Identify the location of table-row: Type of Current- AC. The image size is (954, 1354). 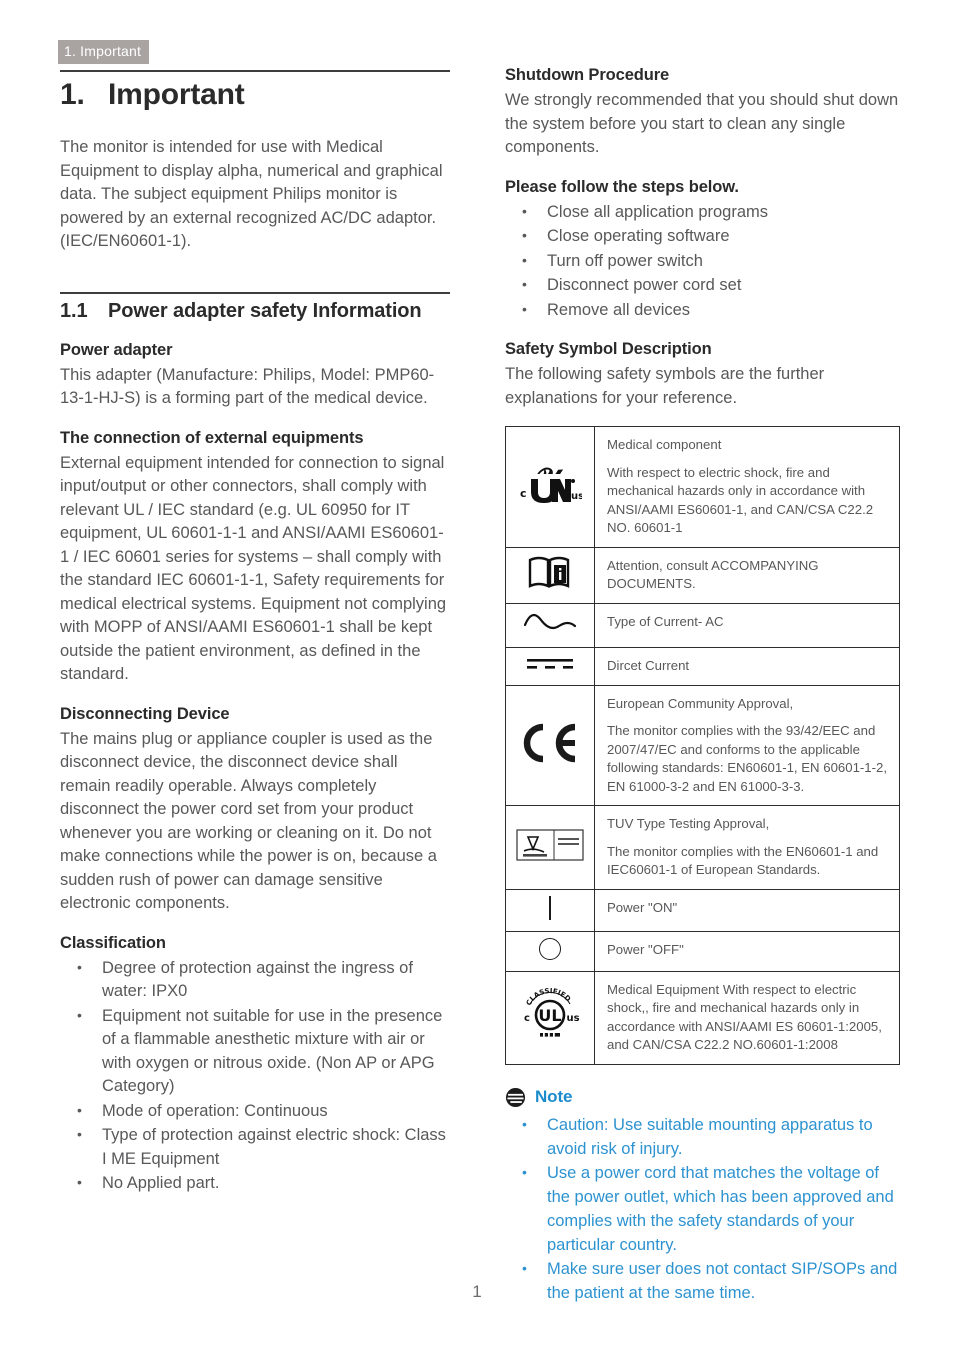
(702, 625).